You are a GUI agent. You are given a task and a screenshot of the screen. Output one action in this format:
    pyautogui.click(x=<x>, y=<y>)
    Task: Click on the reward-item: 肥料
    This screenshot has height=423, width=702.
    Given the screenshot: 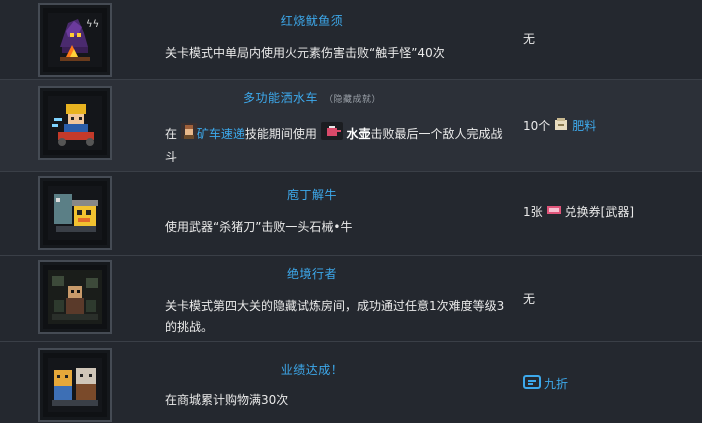 What is the action you would take?
    pyautogui.click(x=584, y=126)
    